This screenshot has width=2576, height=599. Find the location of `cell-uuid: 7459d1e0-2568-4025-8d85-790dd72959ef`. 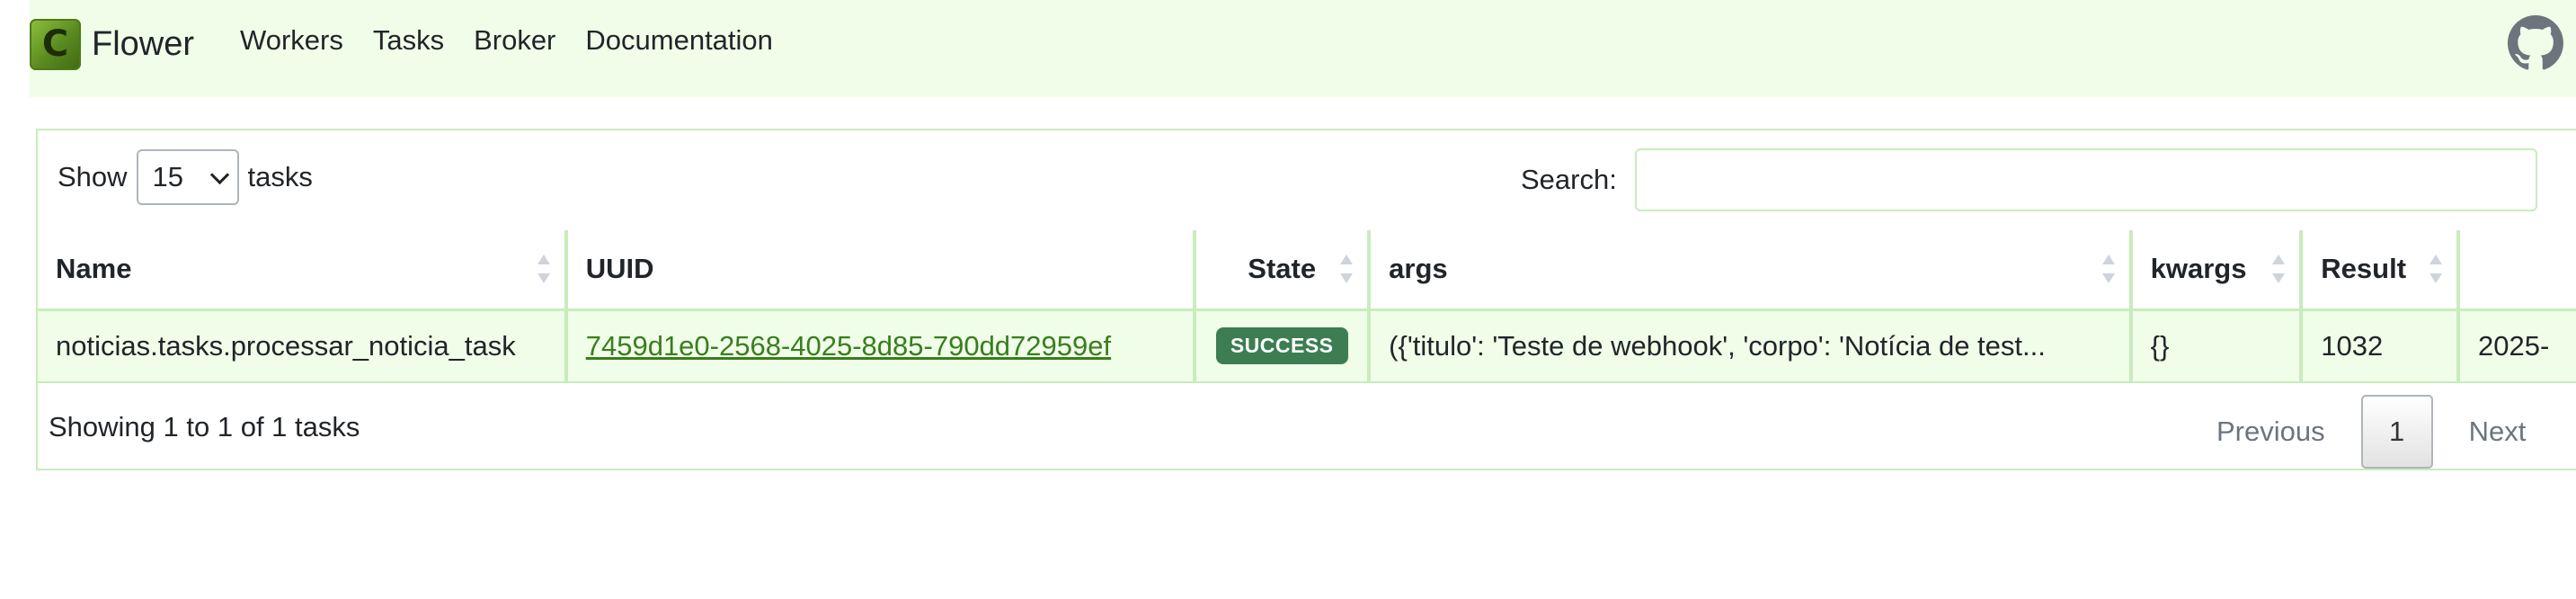

cell-uuid: 7459d1e0-2568-4025-8d85-790dd72959ef is located at coordinates (879, 346).